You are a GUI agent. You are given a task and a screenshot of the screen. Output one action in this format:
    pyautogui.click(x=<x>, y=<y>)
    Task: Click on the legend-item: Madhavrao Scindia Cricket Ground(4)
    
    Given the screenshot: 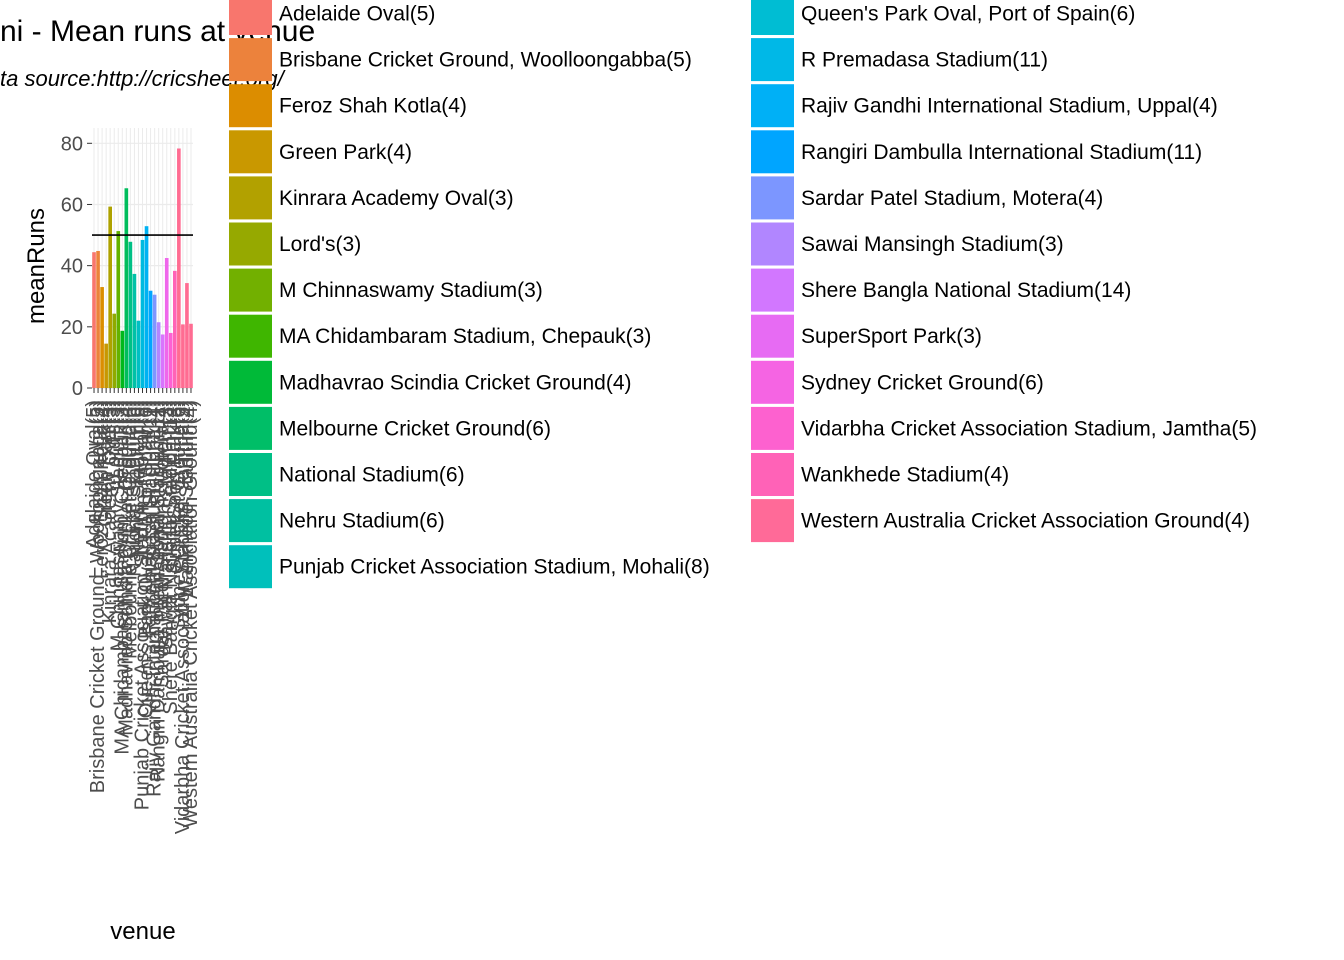 What is the action you would take?
    pyautogui.click(x=430, y=382)
    